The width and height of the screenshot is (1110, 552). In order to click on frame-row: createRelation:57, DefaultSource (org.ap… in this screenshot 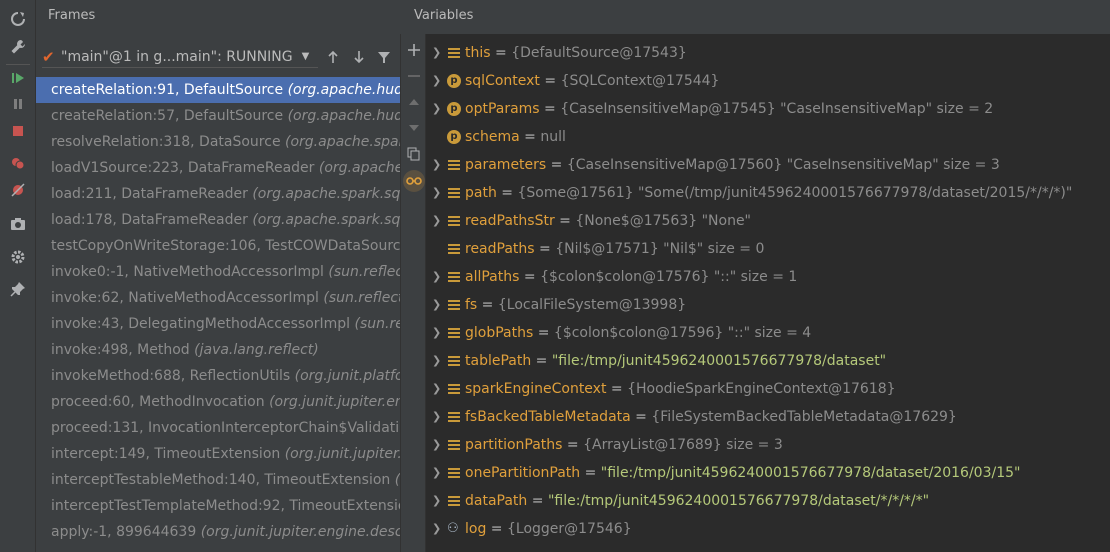, I will do `click(218, 116)`.